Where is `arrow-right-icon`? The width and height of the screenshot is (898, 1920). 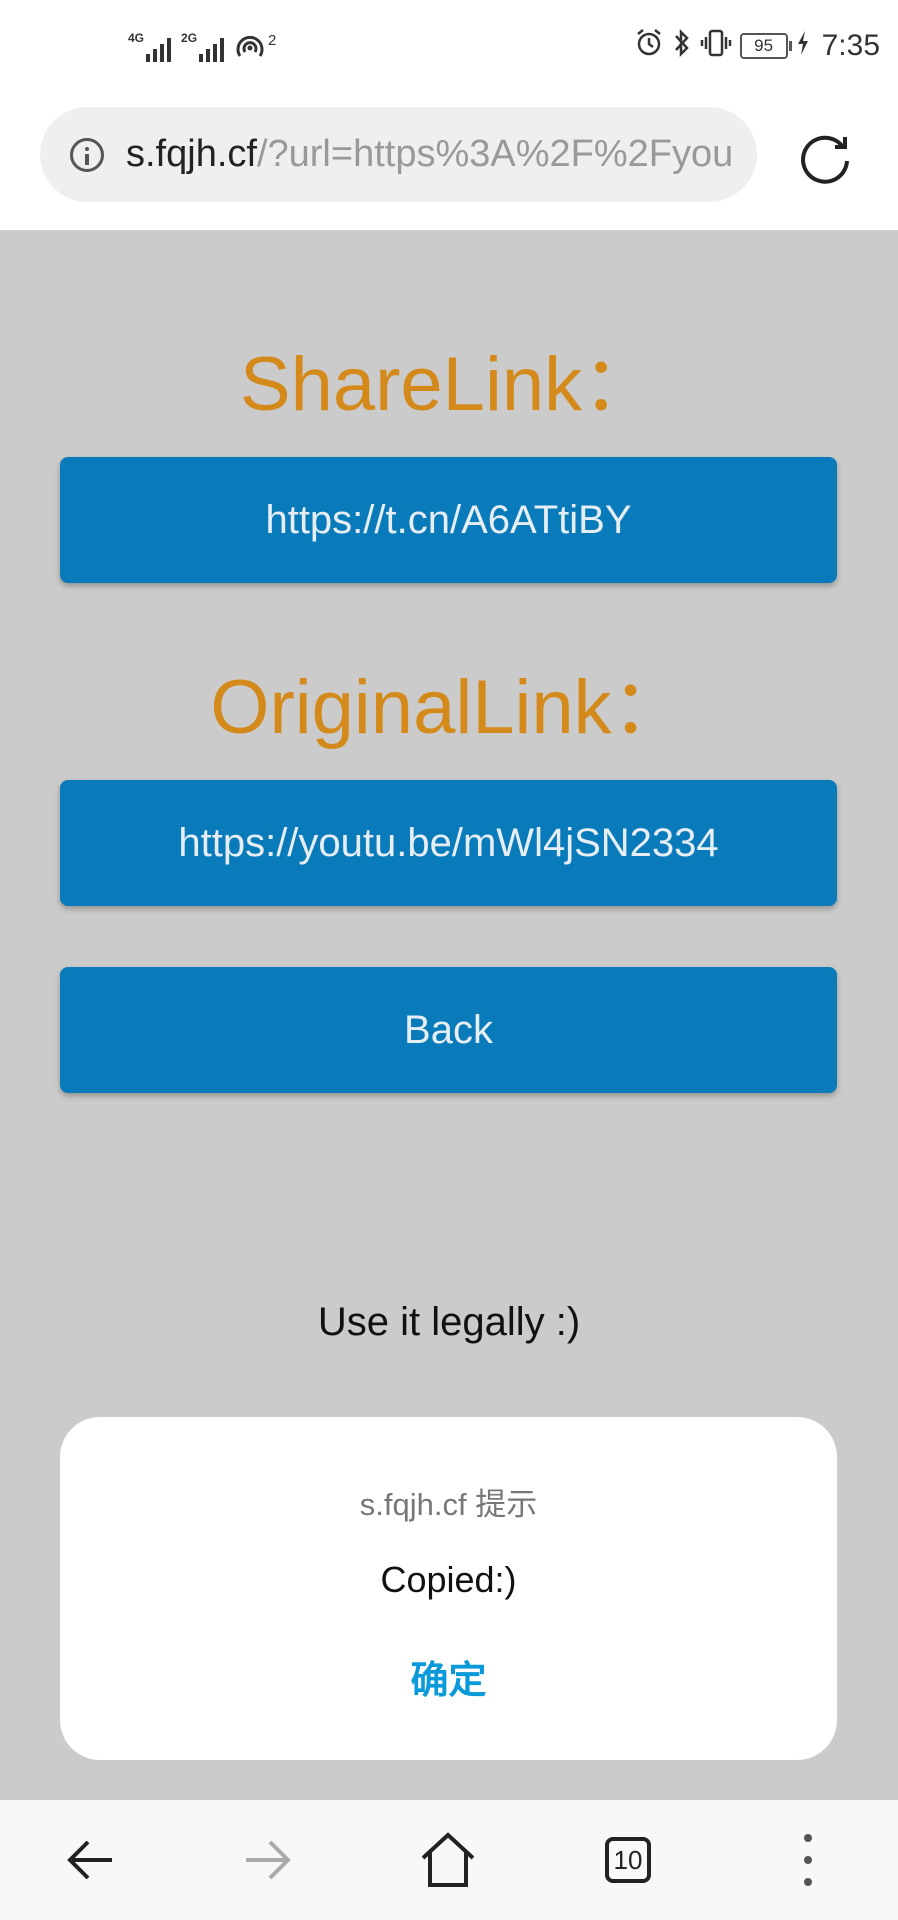
arrow-right-icon is located at coordinates (268, 1860).